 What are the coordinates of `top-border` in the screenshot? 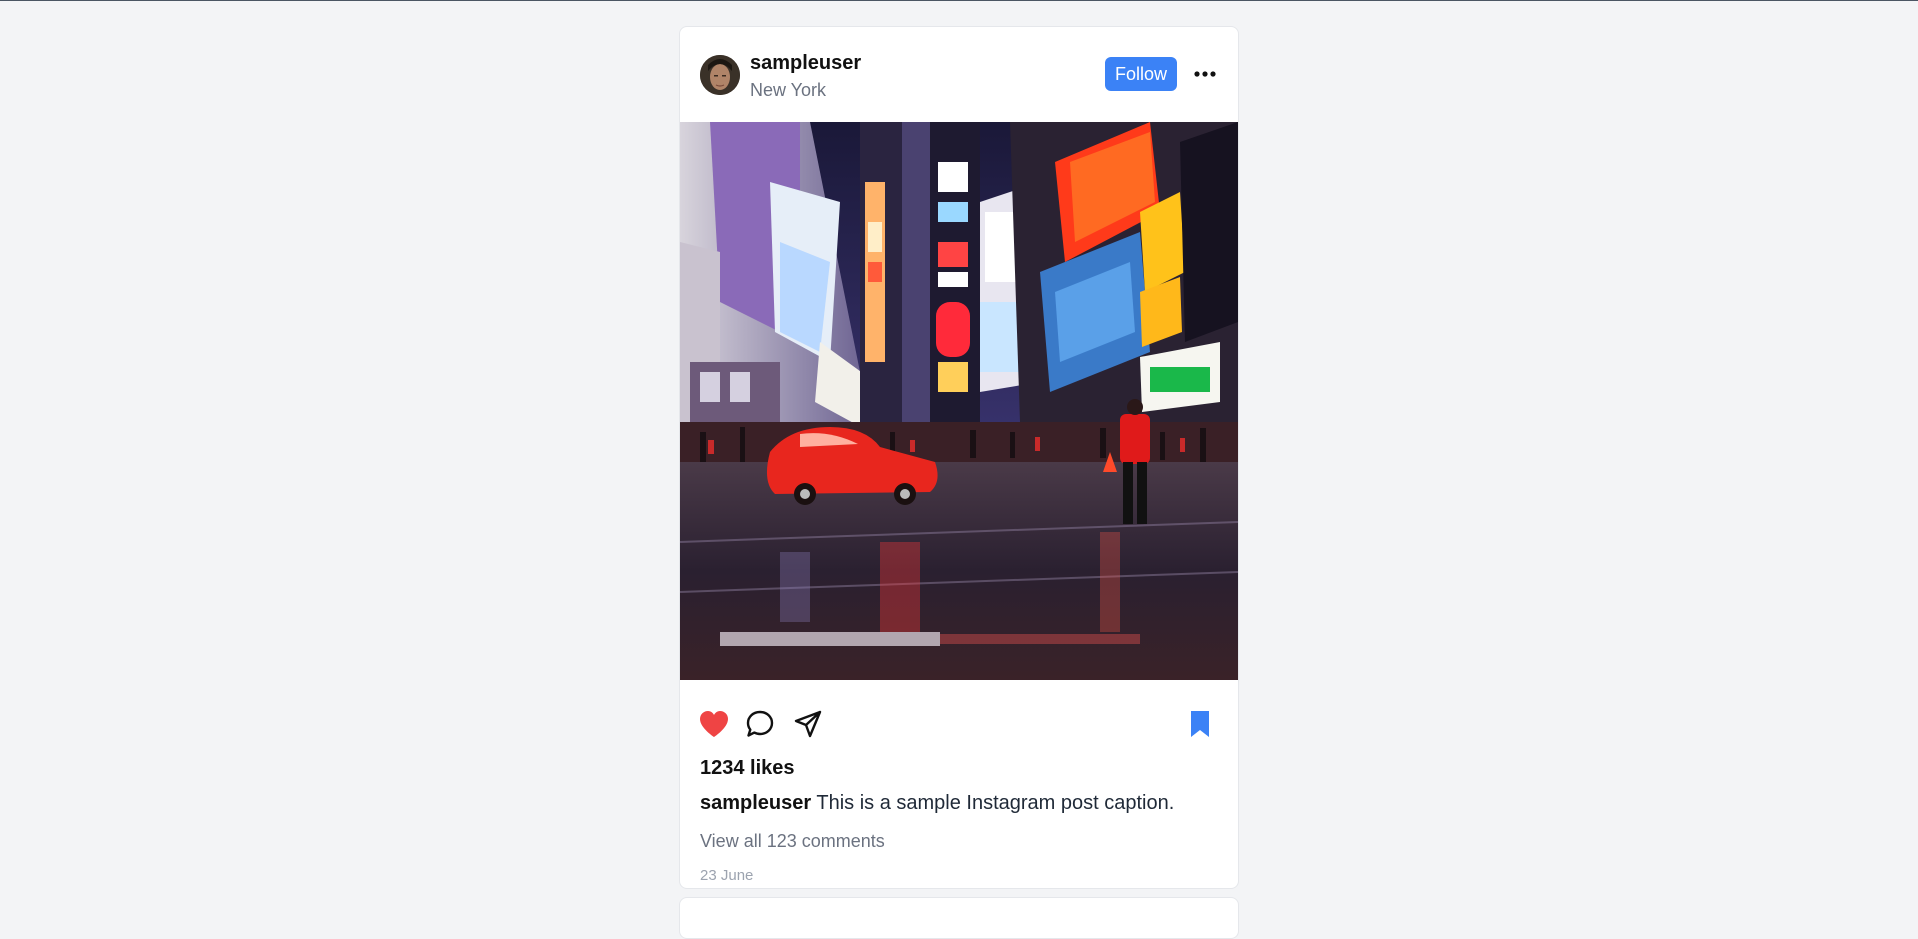 It's located at (959, 0).